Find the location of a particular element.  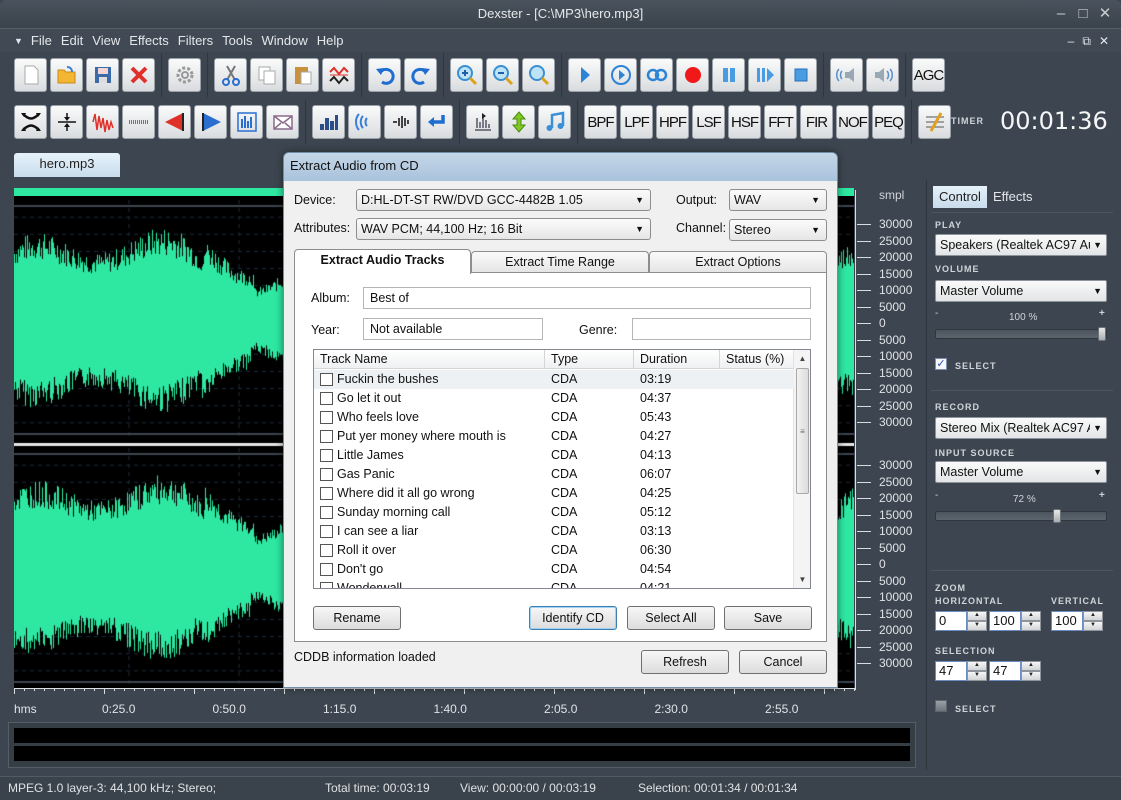

hpf-button: HPF is located at coordinates (672, 122).